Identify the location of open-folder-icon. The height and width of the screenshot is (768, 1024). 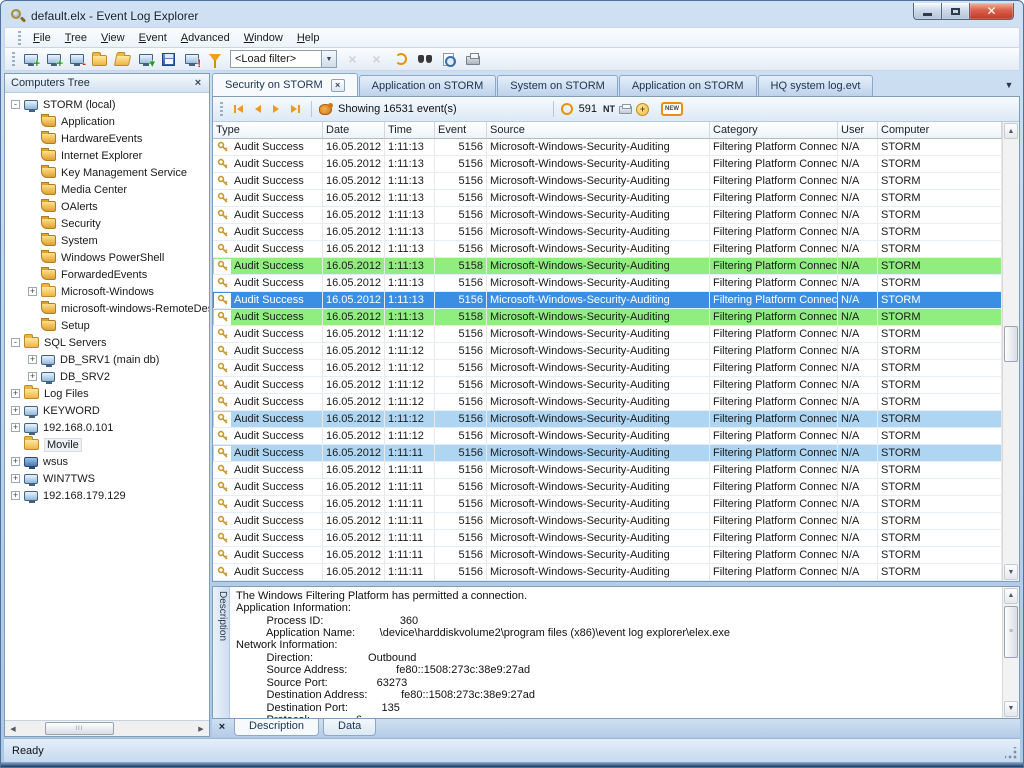
(122, 59).